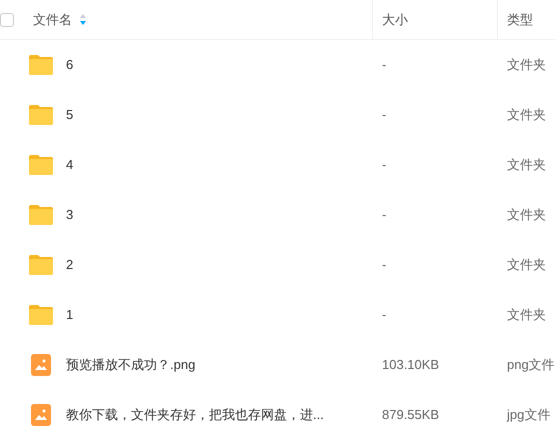 Image resolution: width=555 pixels, height=440 pixels. Describe the element at coordinates (395, 20) in the screenshot. I see `column-header: 大小` at that location.